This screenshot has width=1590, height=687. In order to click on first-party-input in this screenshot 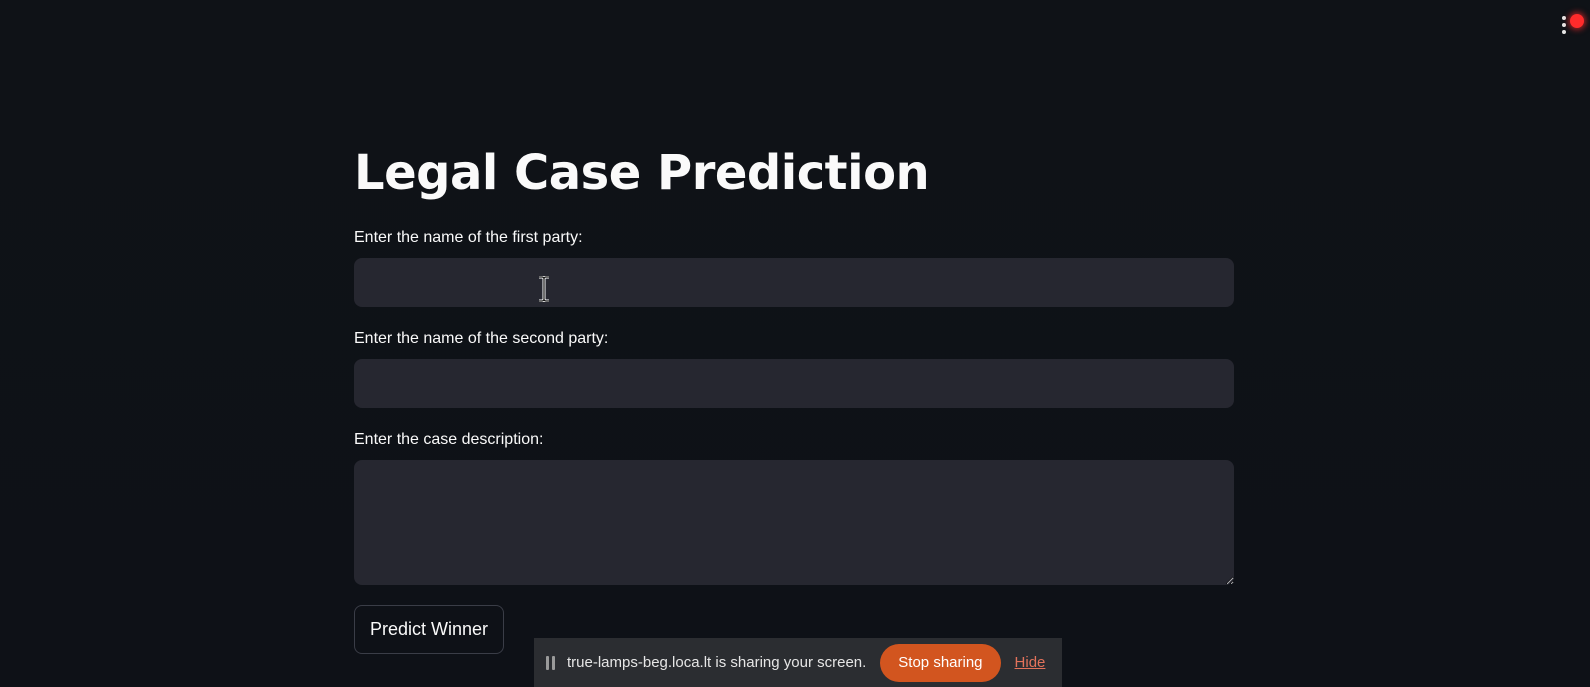, I will do `click(794, 282)`.